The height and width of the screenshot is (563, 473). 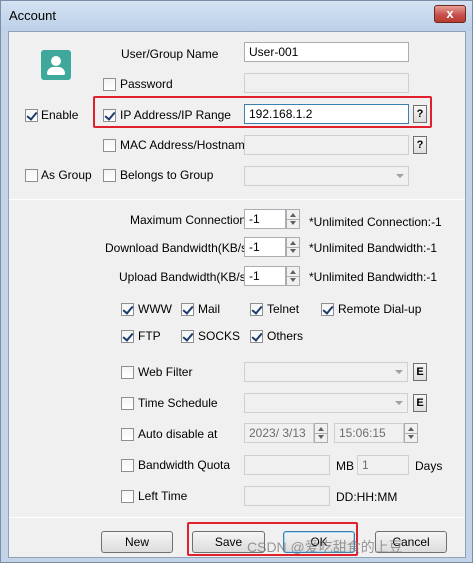 What do you see at coordinates (127, 434) in the screenshot?
I see `auto-disable-checkbox` at bounding box center [127, 434].